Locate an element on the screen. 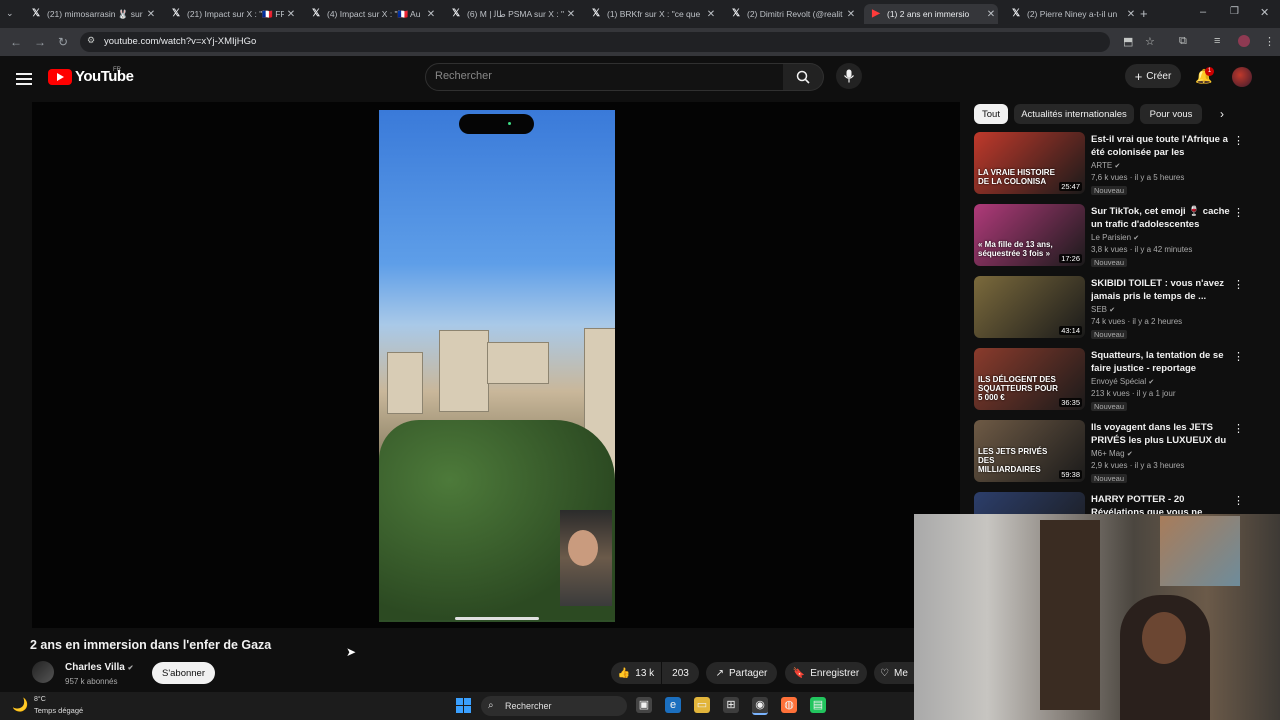 Image resolution: width=1280 pixels, height=720 pixels. hamburger-menu-icon is located at coordinates (24, 79).